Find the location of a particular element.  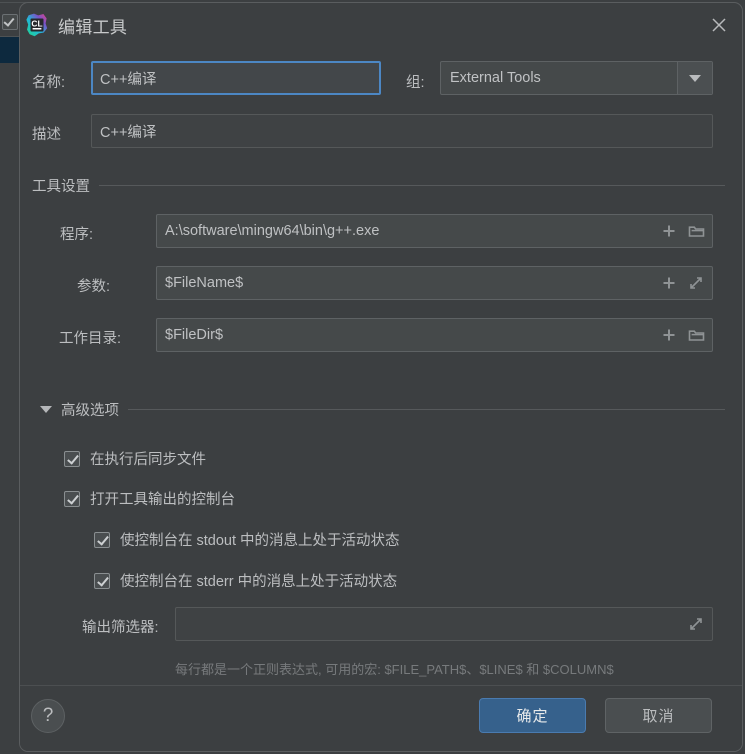

working-directory-input-adornments is located at coordinates (686, 335).